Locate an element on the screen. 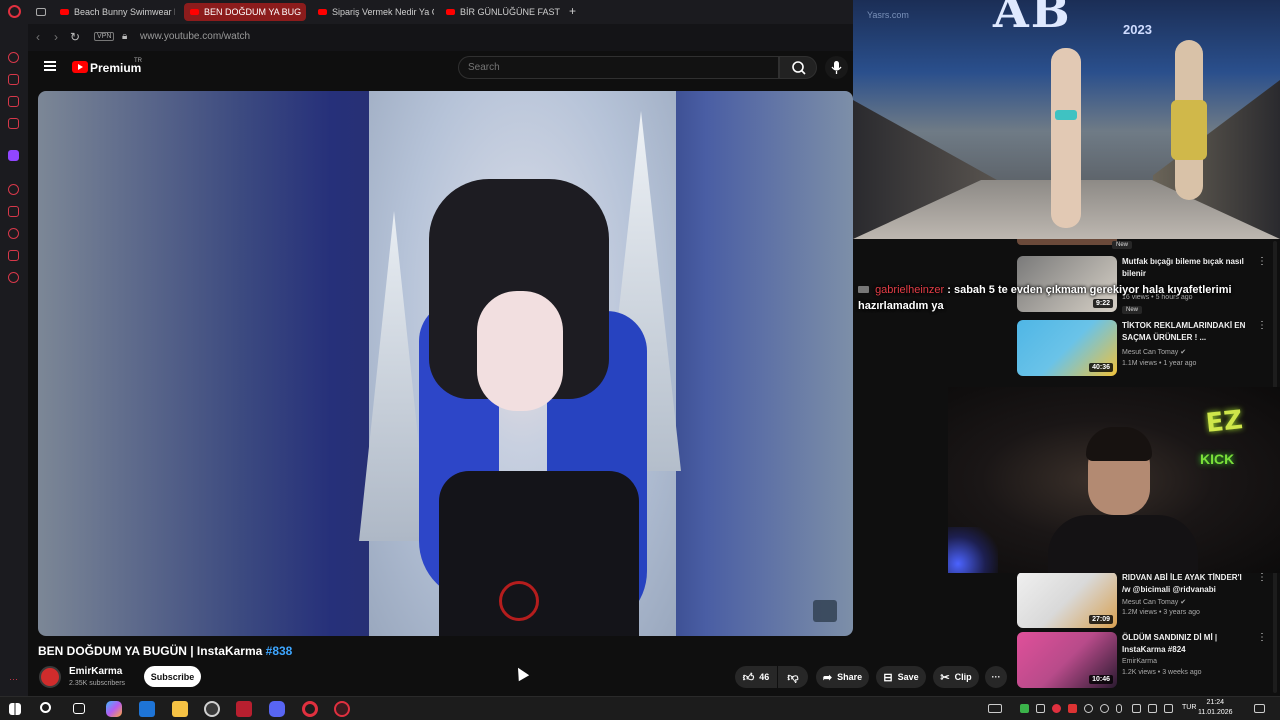 This screenshot has width=1280, height=720. menu-hamburger-icon is located at coordinates (50, 66).